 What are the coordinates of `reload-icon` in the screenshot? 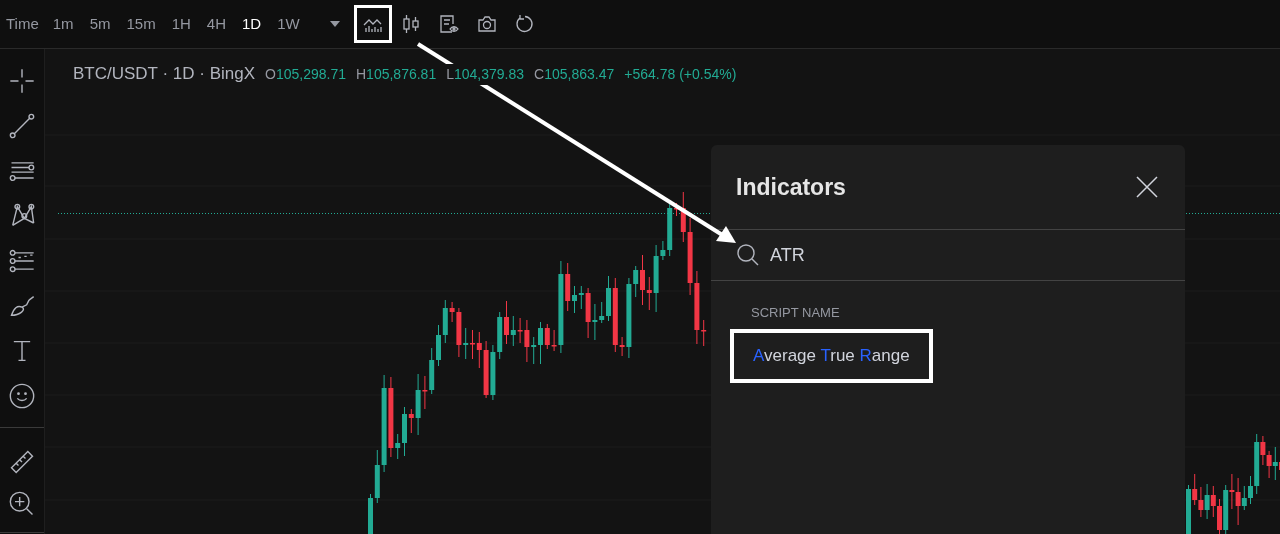 It's located at (524, 24).